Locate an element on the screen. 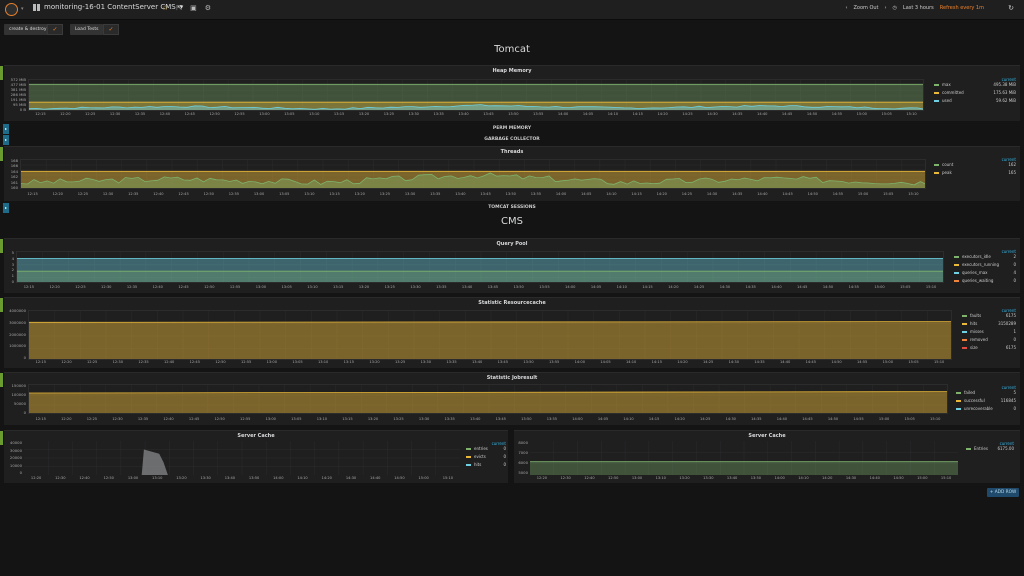  x-tick-label: 12:15 is located at coordinates (40, 419).